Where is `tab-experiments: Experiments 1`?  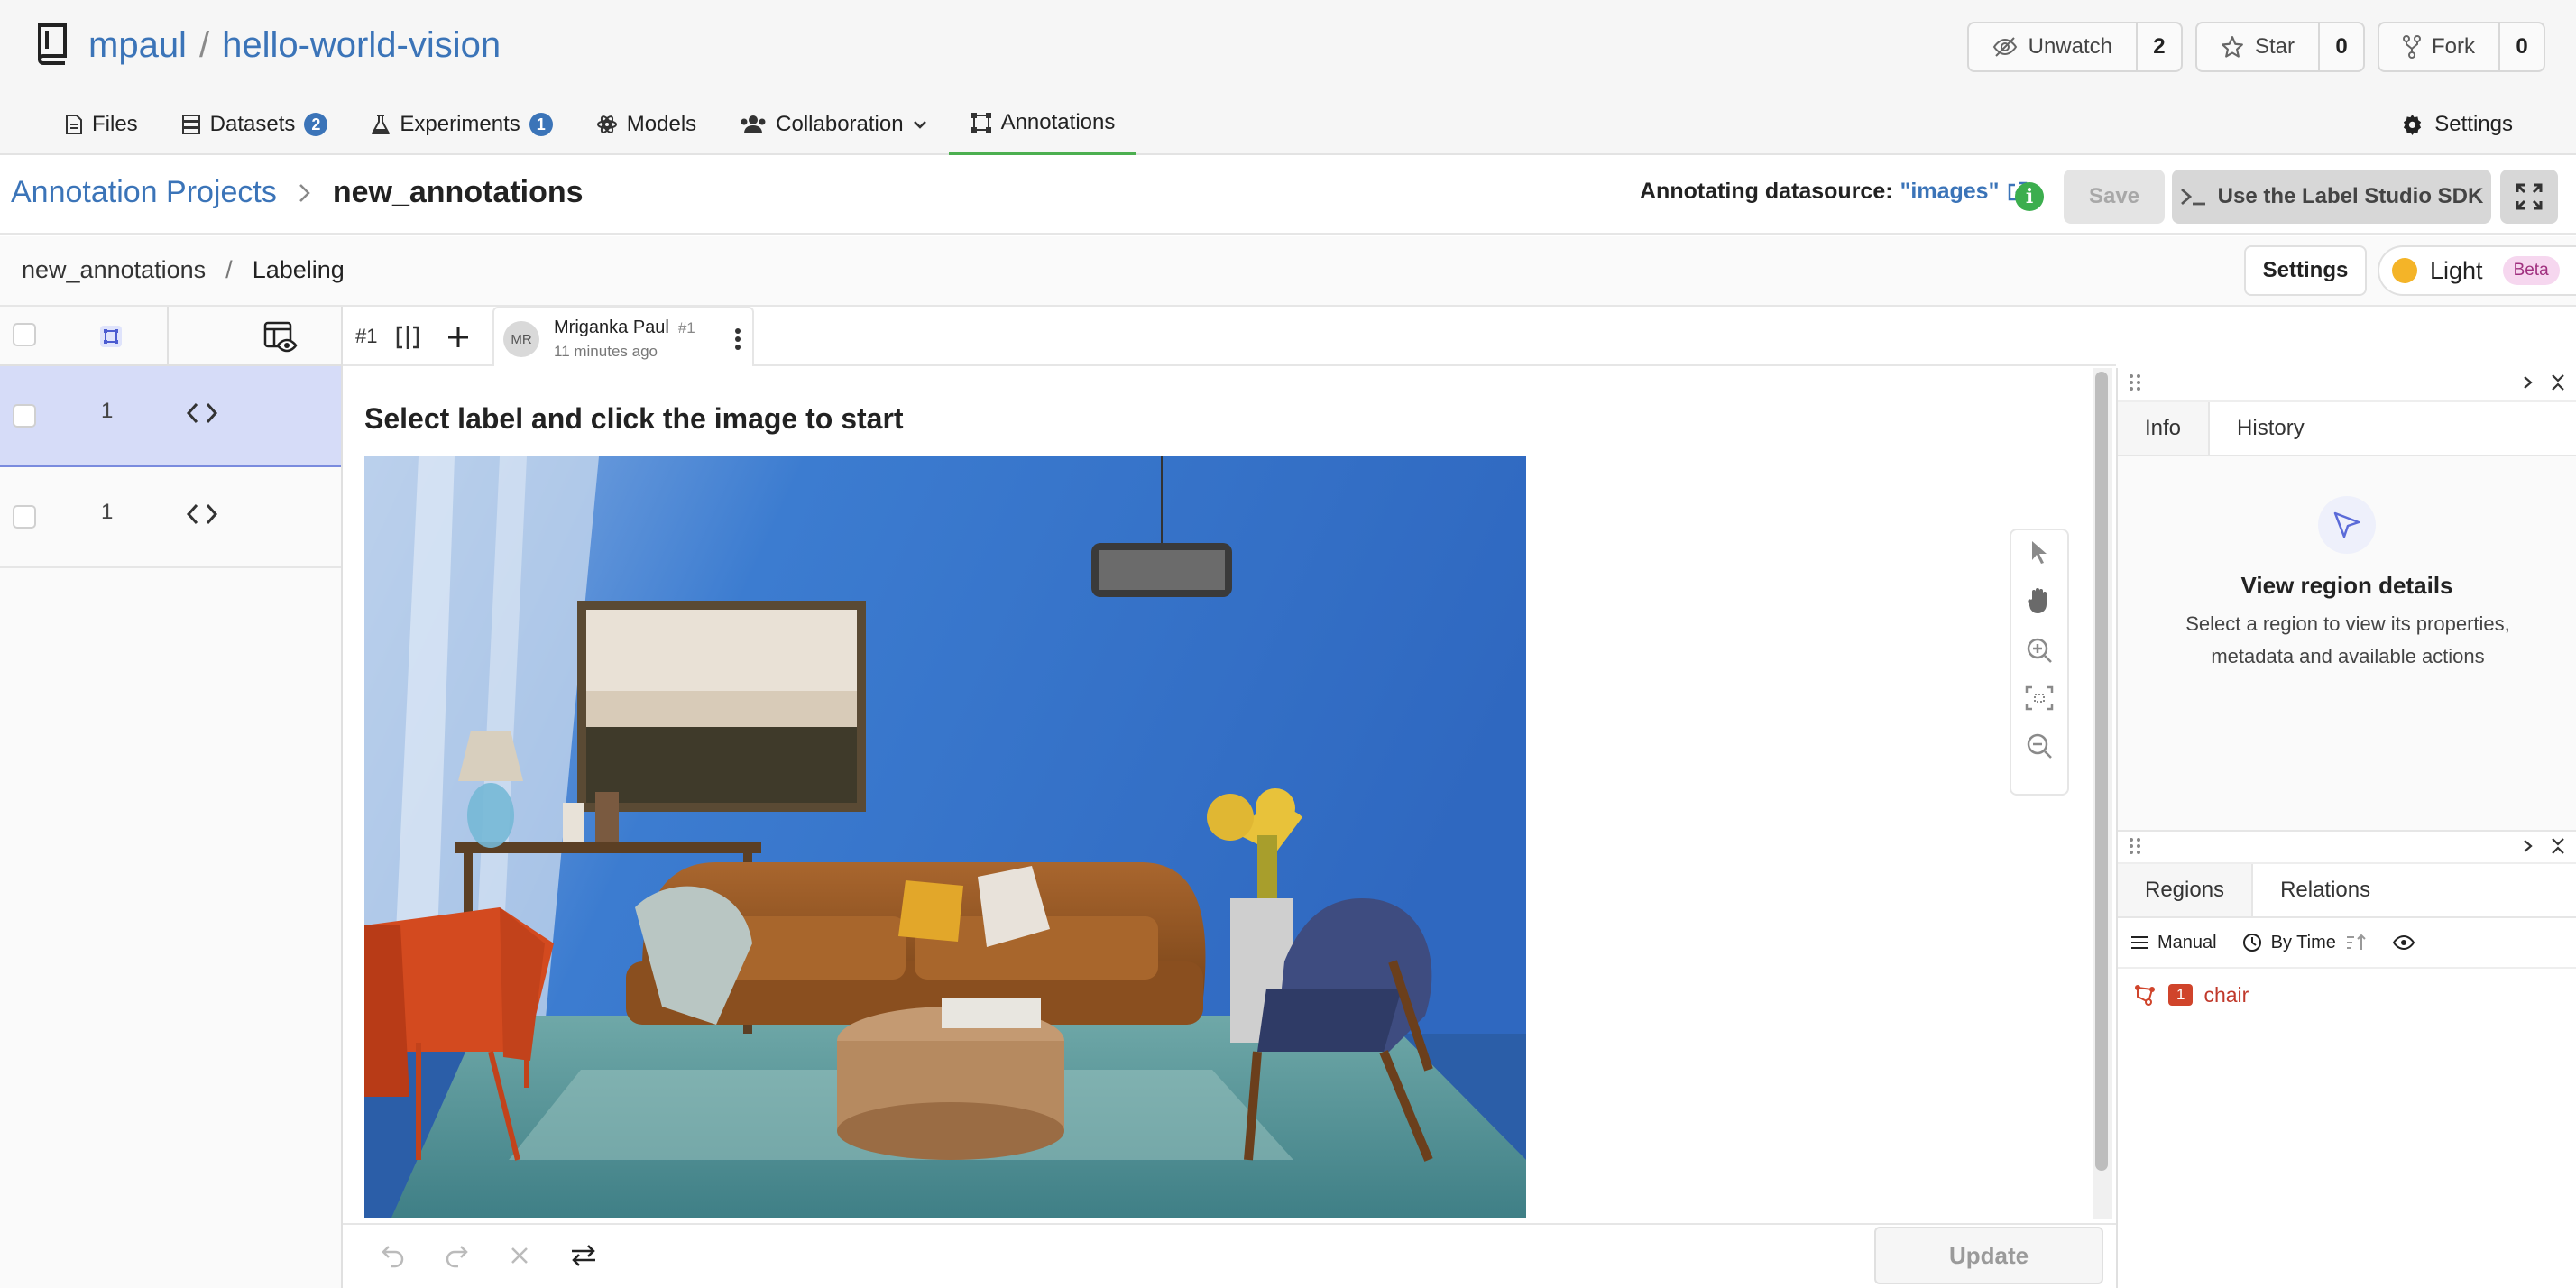
tab-experiments: Experiments 1 is located at coordinates (461, 125).